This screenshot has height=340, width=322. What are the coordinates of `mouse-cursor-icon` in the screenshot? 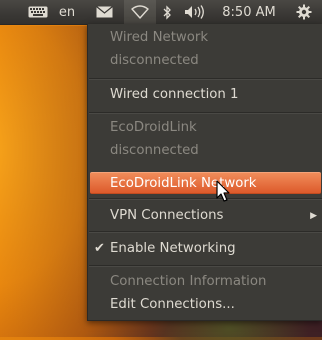 It's located at (223, 191).